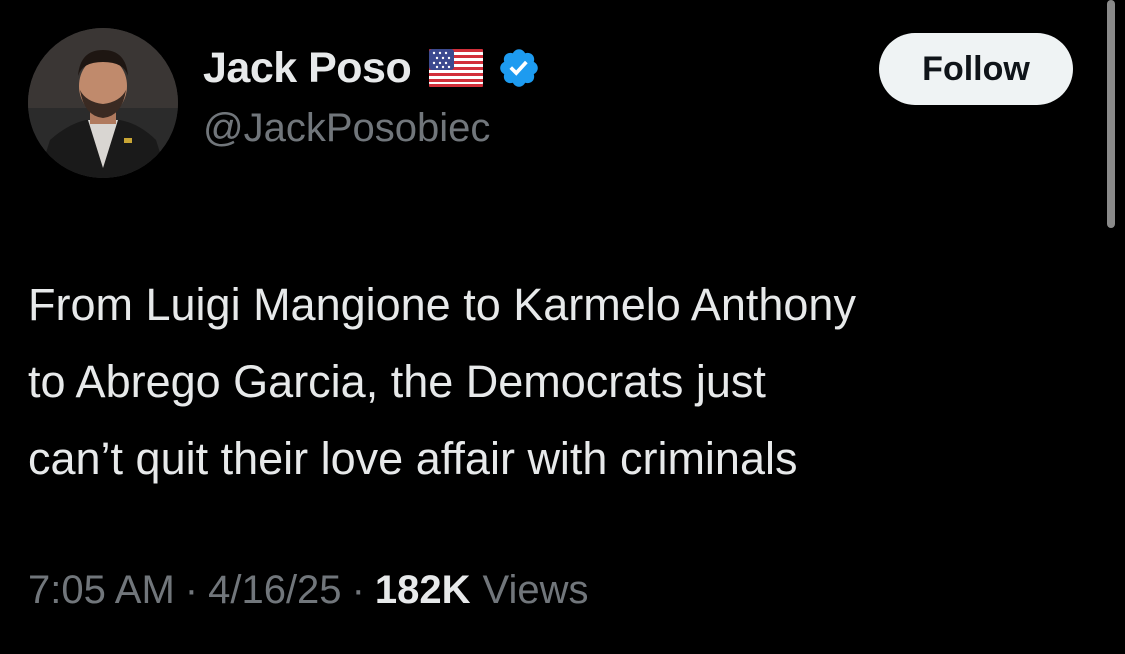 This screenshot has height=654, width=1125. I want to click on us-flag-icon, so click(456, 68).